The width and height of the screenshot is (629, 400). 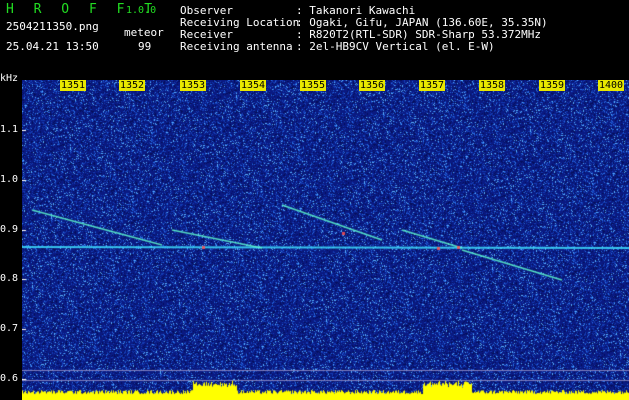 What do you see at coordinates (9, 328) in the screenshot?
I see `y-tick-0-7: 0.7` at bounding box center [9, 328].